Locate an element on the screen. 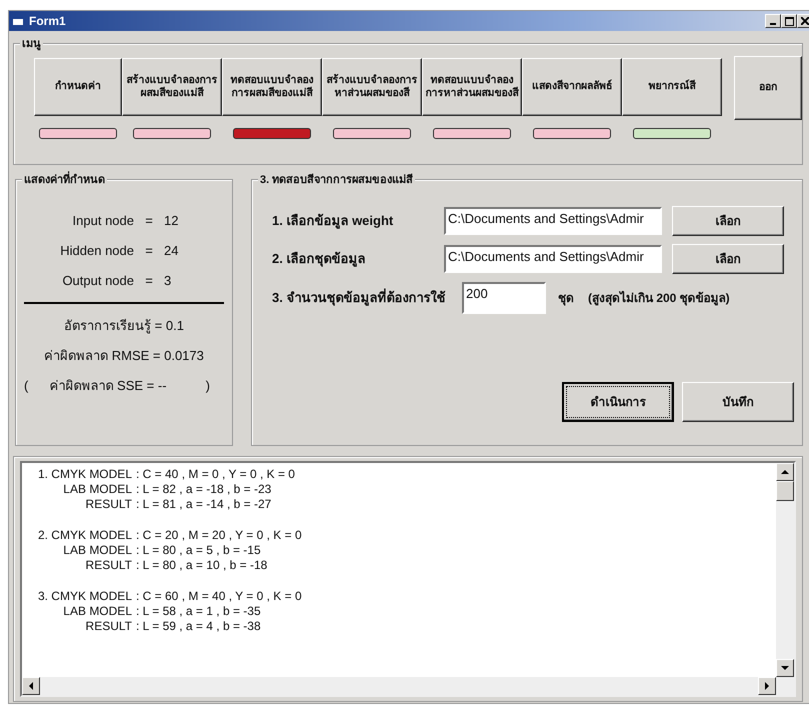  result-value: : C = 60 , M = 40 , Y = 0 , K = 0 is located at coordinates (219, 596).